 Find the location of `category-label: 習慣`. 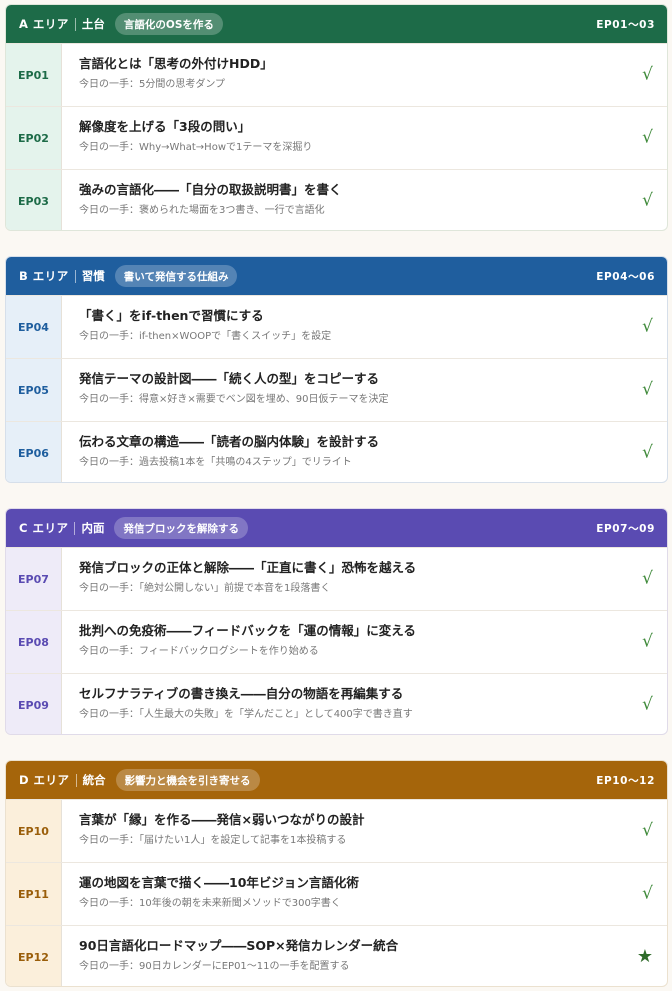

category-label: 習慣 is located at coordinates (93, 276).